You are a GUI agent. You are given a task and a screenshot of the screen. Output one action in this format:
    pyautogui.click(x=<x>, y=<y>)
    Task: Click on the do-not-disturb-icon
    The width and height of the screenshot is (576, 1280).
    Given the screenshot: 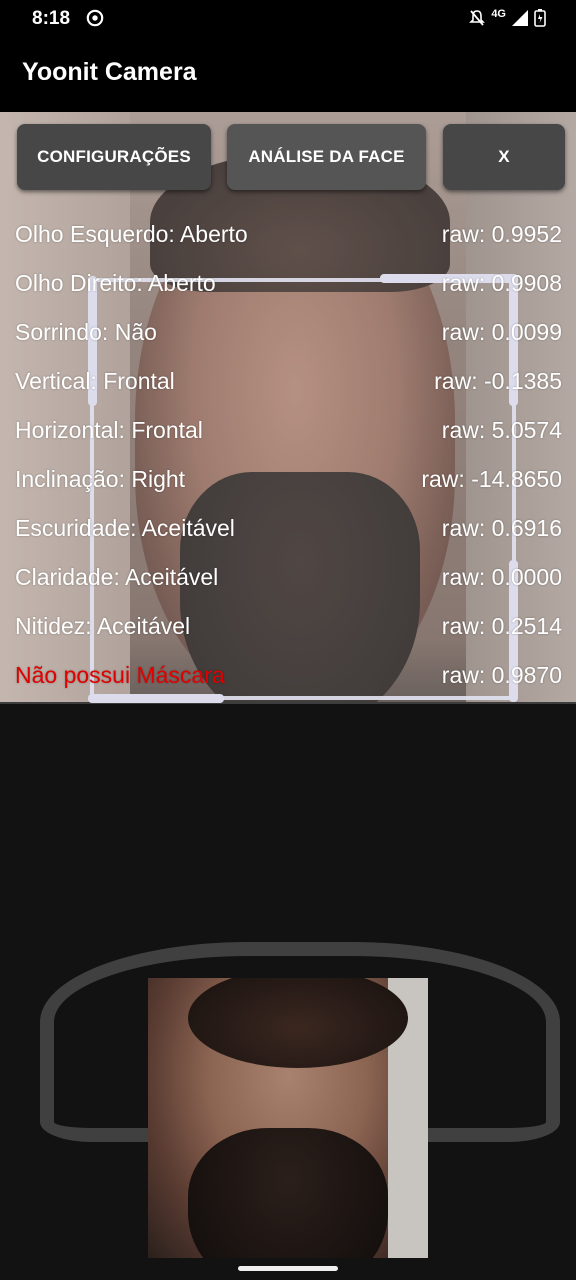 What is the action you would take?
    pyautogui.click(x=95, y=18)
    